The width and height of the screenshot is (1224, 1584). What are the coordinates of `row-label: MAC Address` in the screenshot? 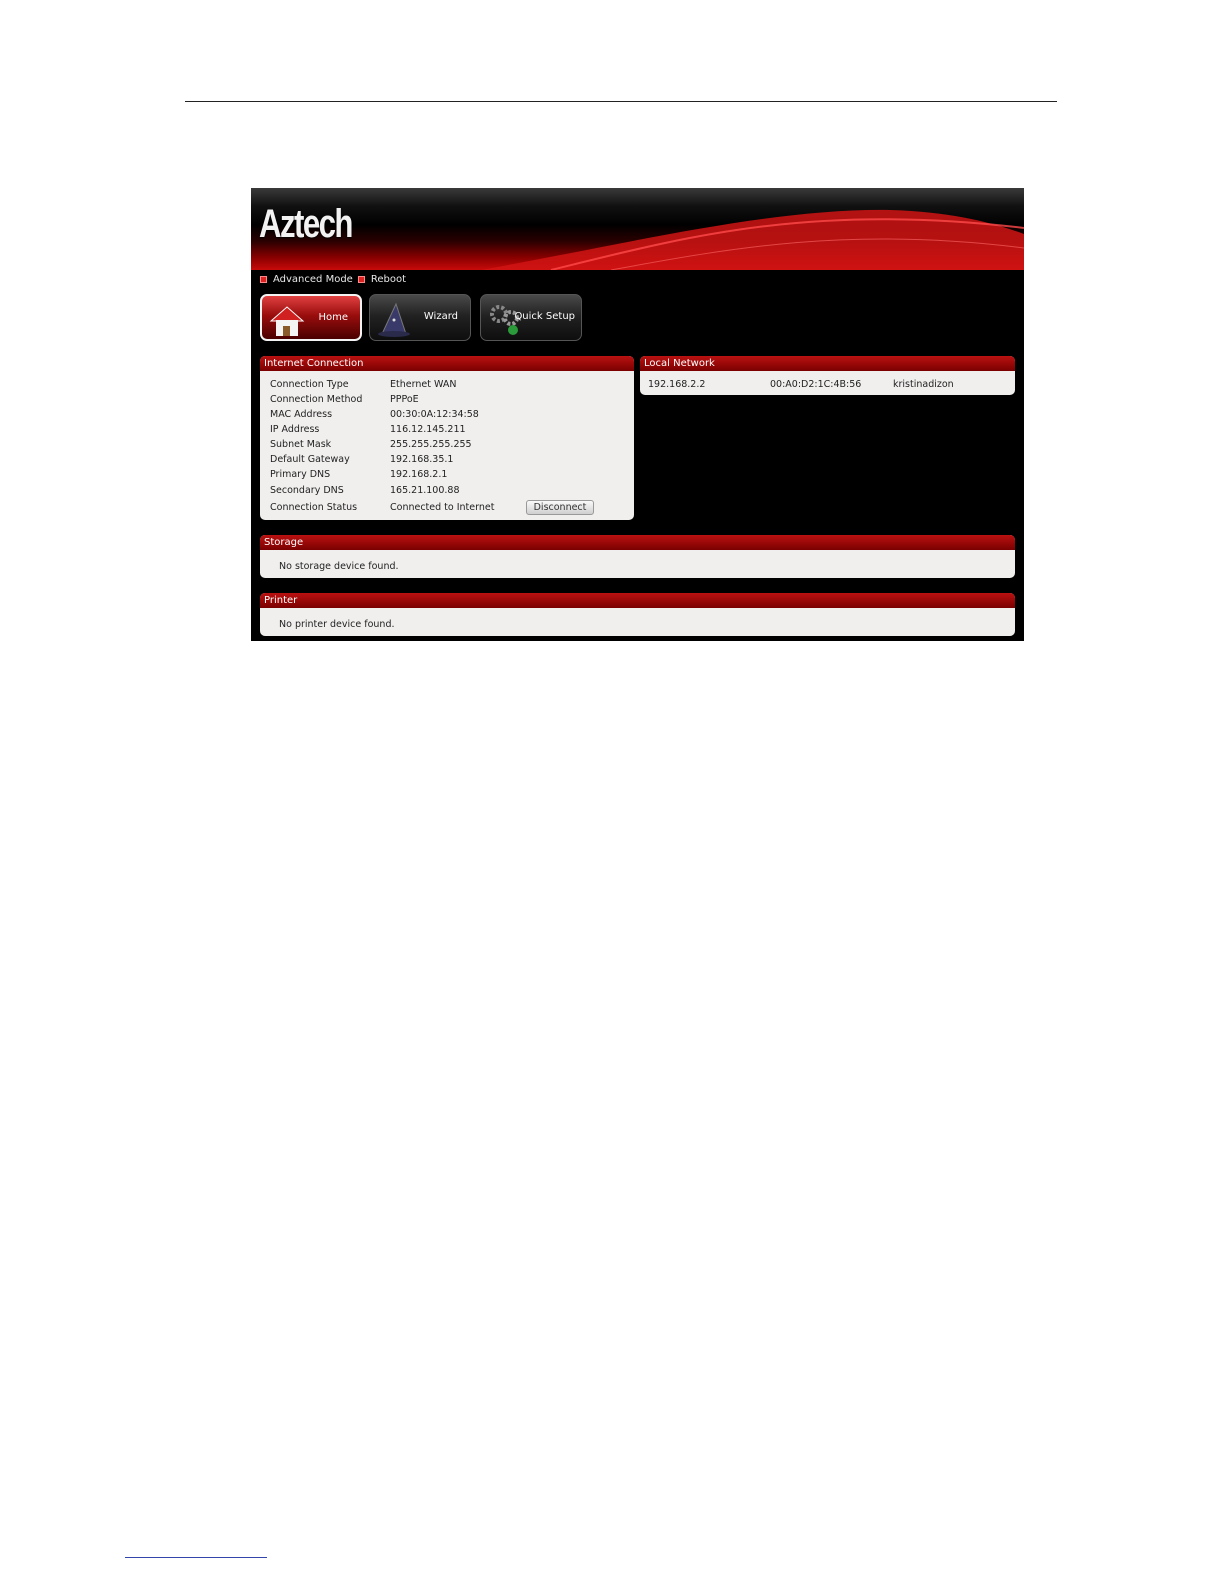 It's located at (301, 414).